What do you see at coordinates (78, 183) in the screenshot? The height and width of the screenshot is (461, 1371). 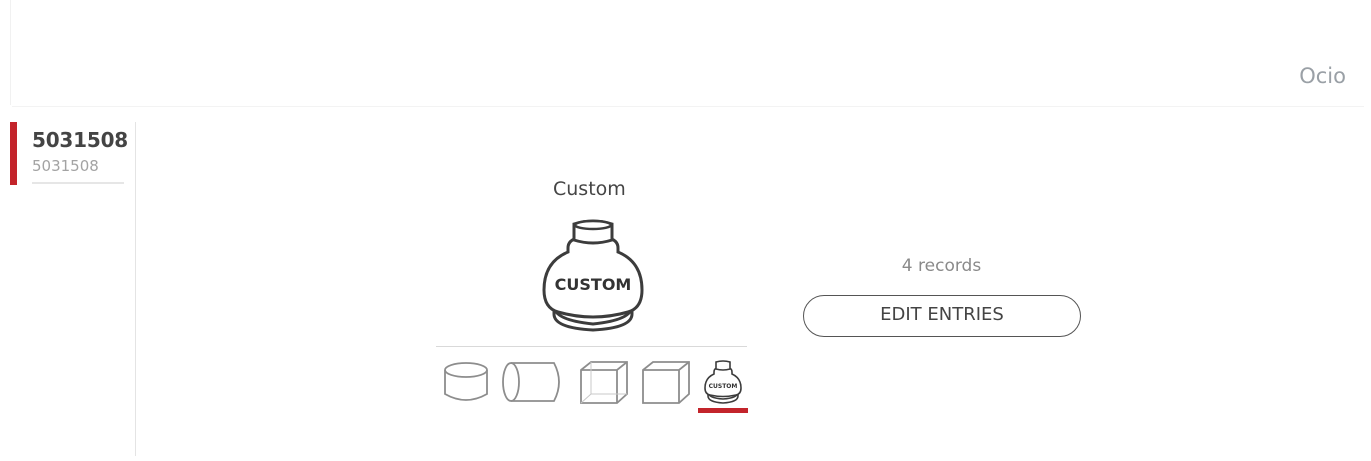 I see `sidebar-item-underline` at bounding box center [78, 183].